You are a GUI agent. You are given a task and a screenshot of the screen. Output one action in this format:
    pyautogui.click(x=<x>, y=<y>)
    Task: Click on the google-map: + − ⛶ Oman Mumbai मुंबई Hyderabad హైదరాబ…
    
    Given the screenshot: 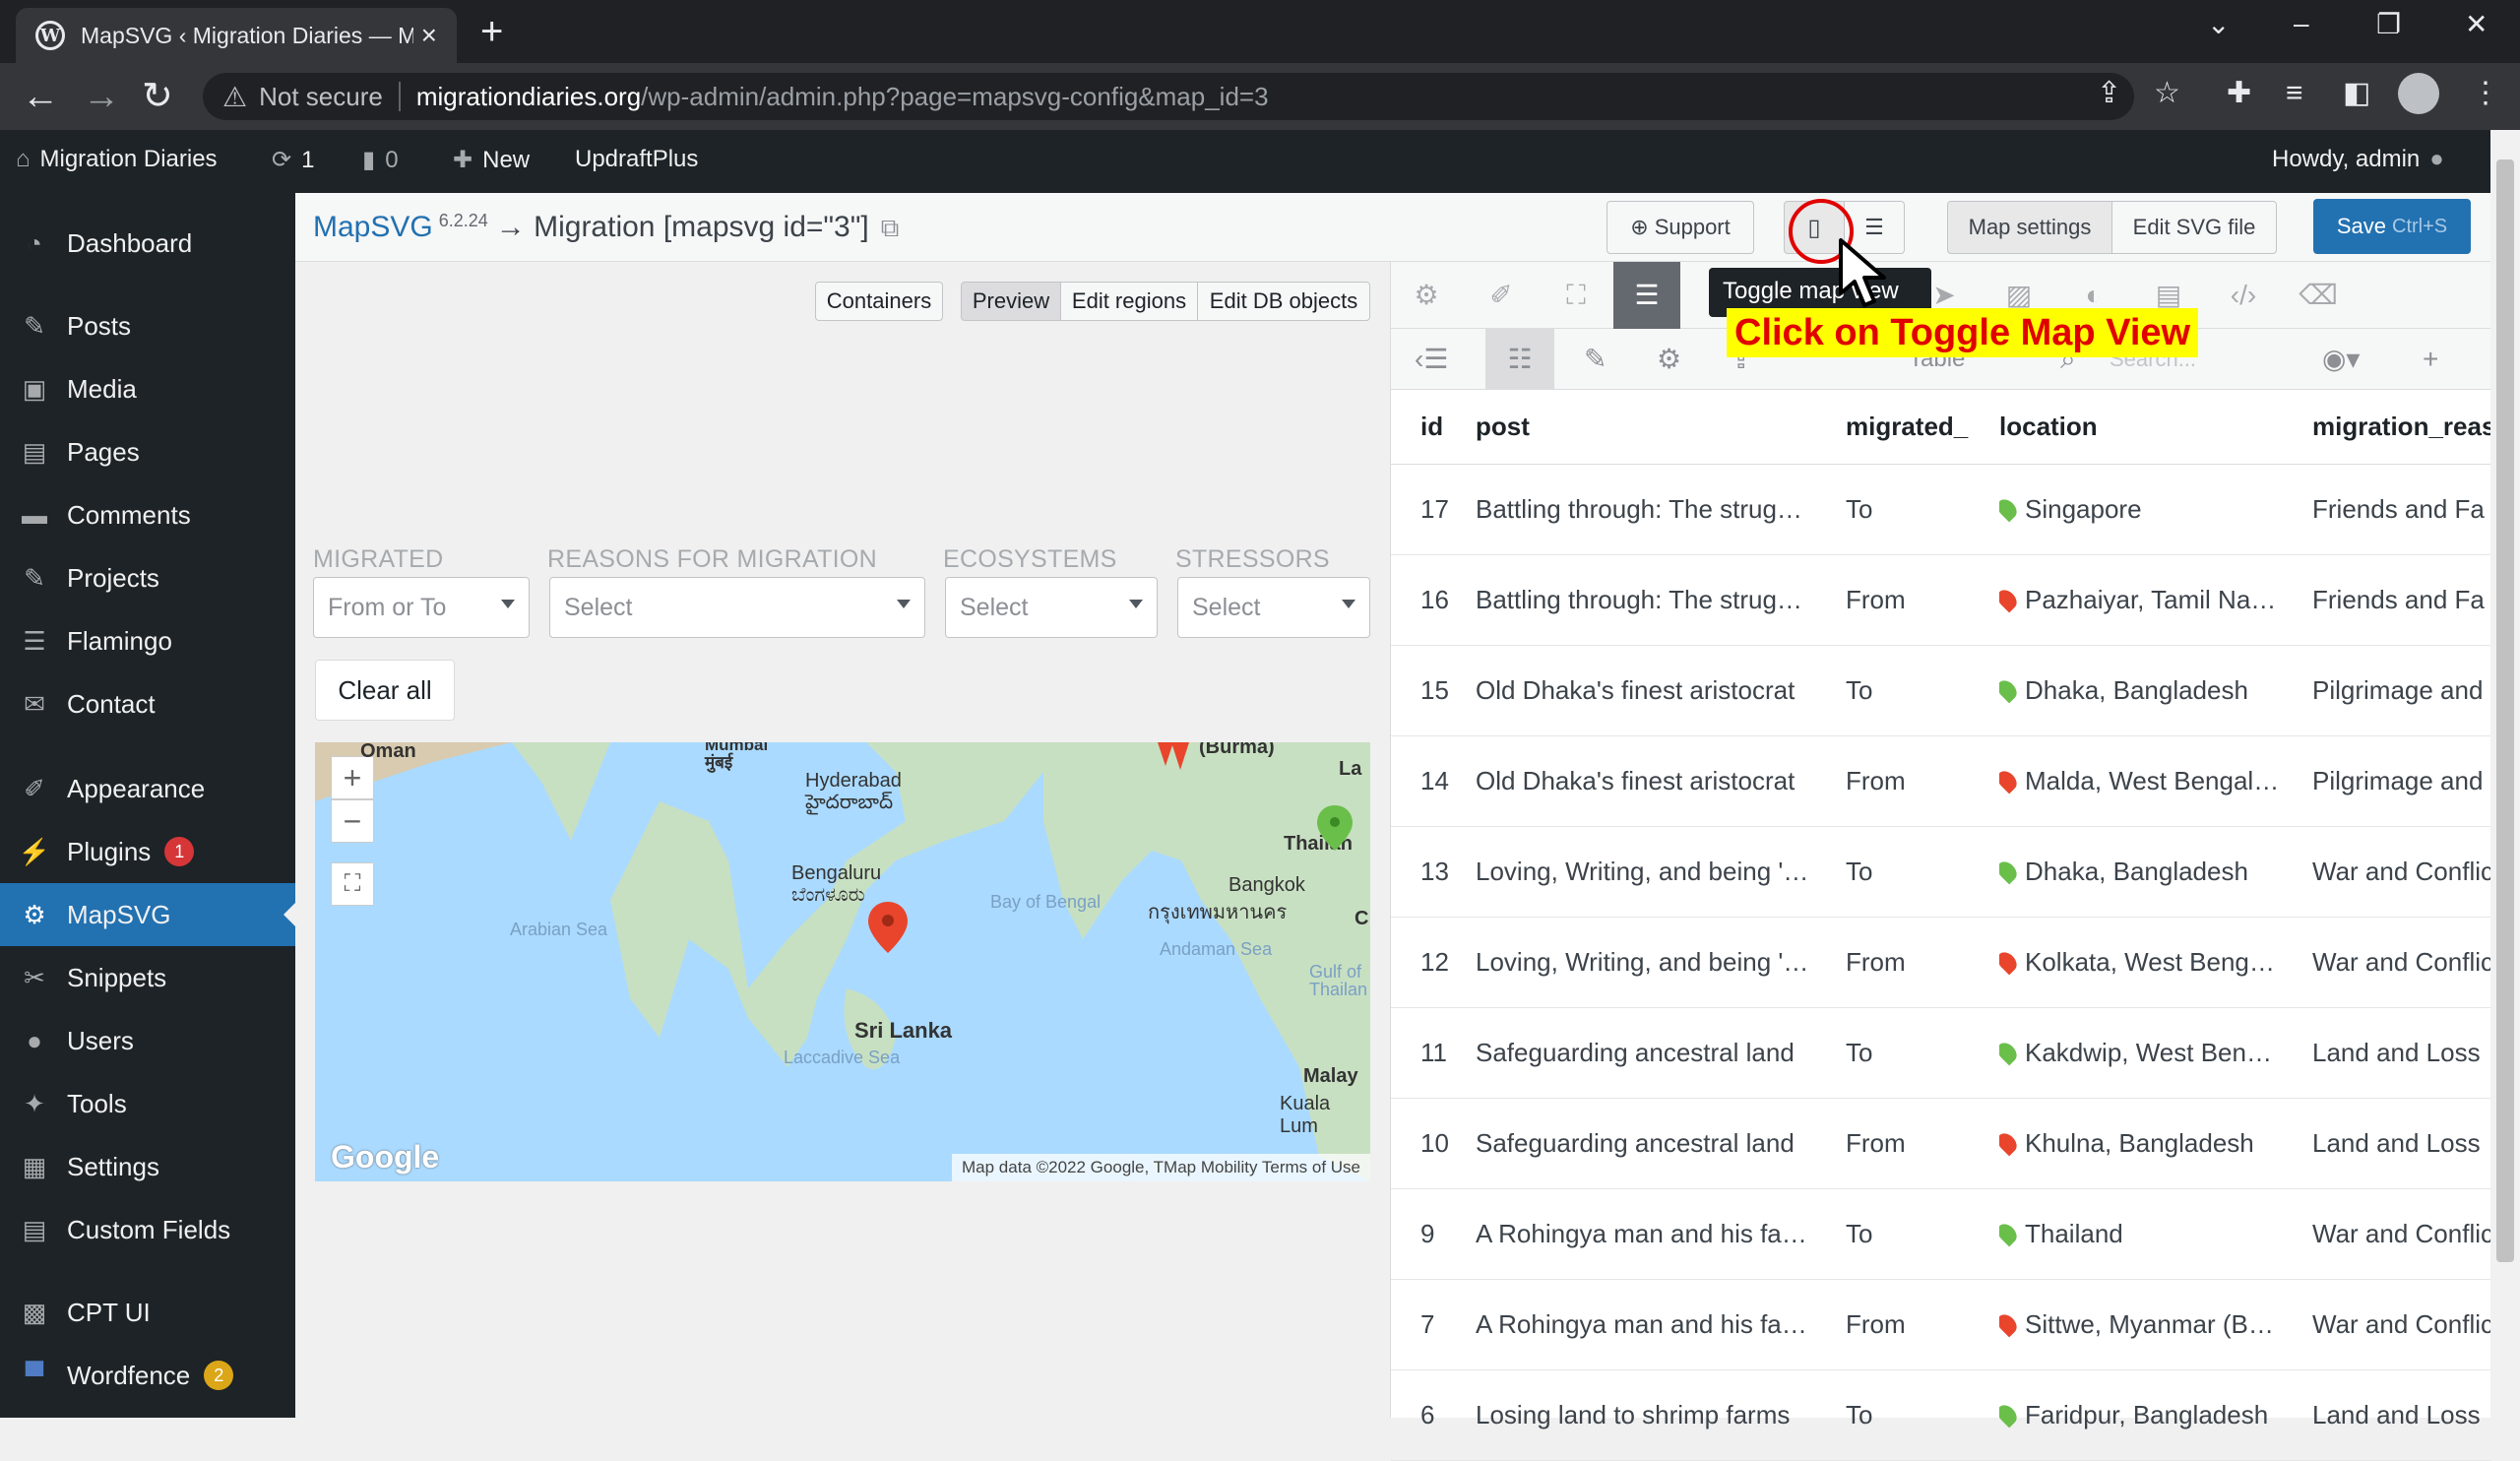 What is the action you would take?
    pyautogui.click(x=842, y=961)
    